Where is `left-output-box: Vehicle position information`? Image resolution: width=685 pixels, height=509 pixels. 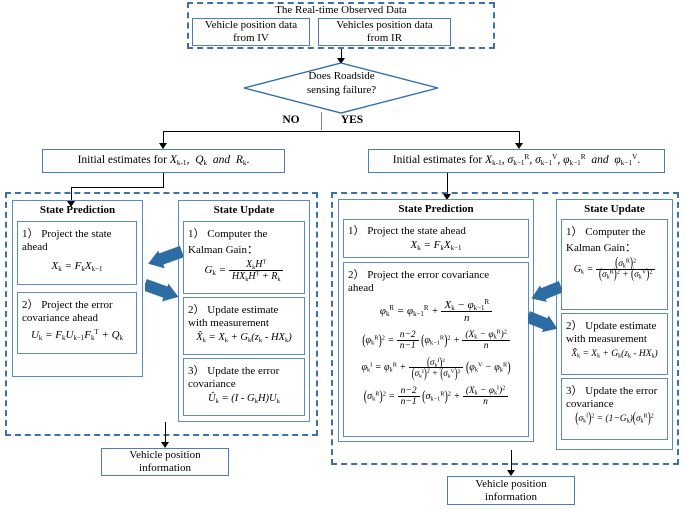 left-output-box: Vehicle position information is located at coordinates (165, 462).